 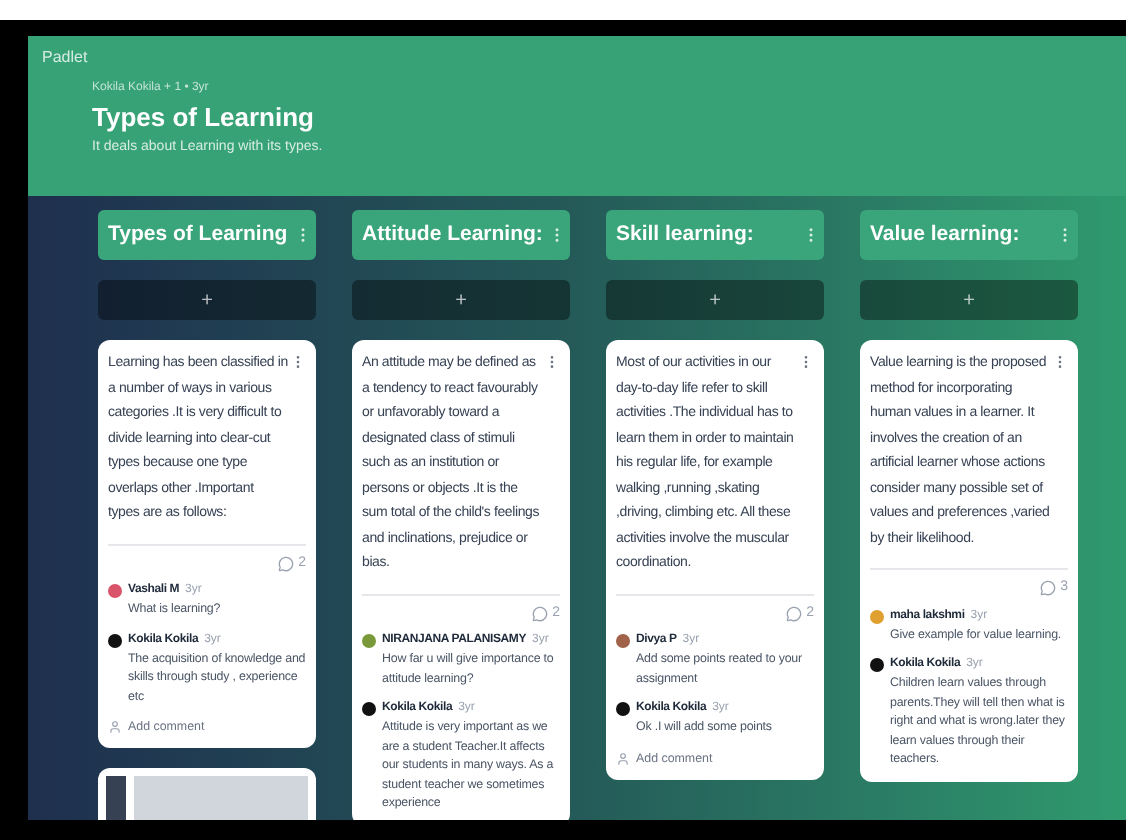 I want to click on column-title: Types of Learning, so click(x=198, y=234).